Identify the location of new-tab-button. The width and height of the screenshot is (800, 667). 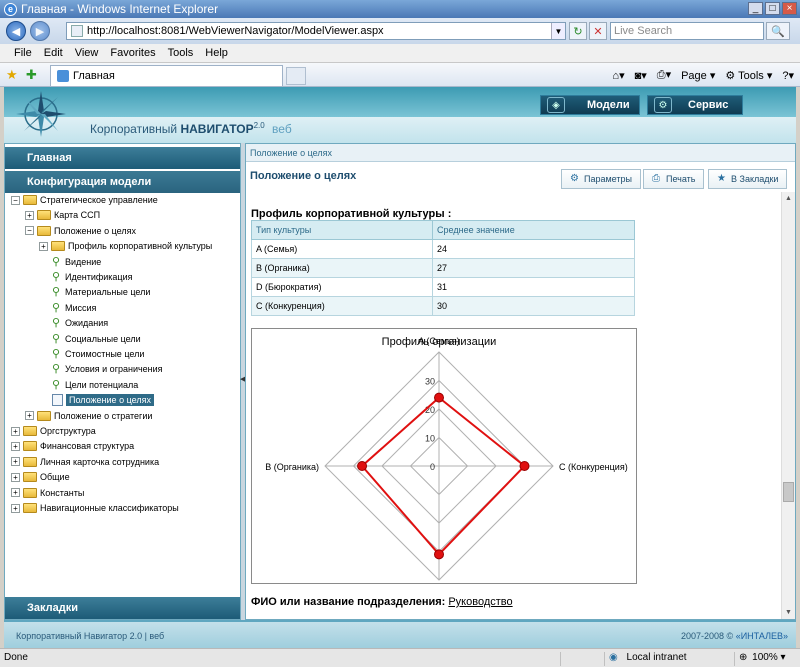
(296, 76).